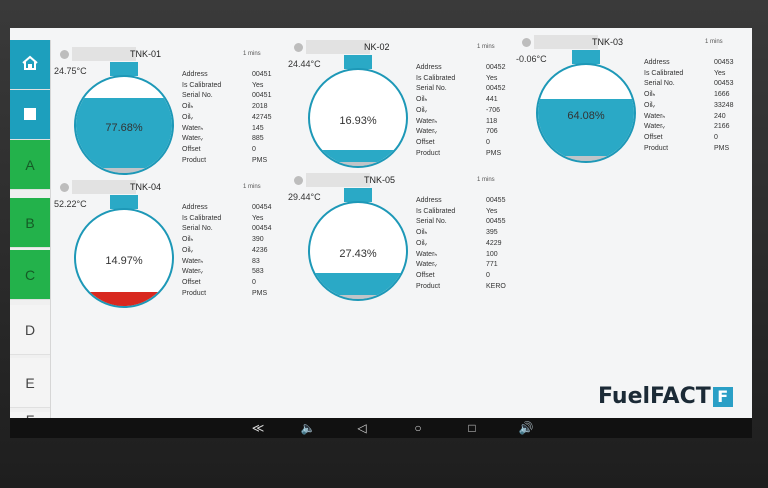  I want to click on info-key: Serial No., so click(197, 229).